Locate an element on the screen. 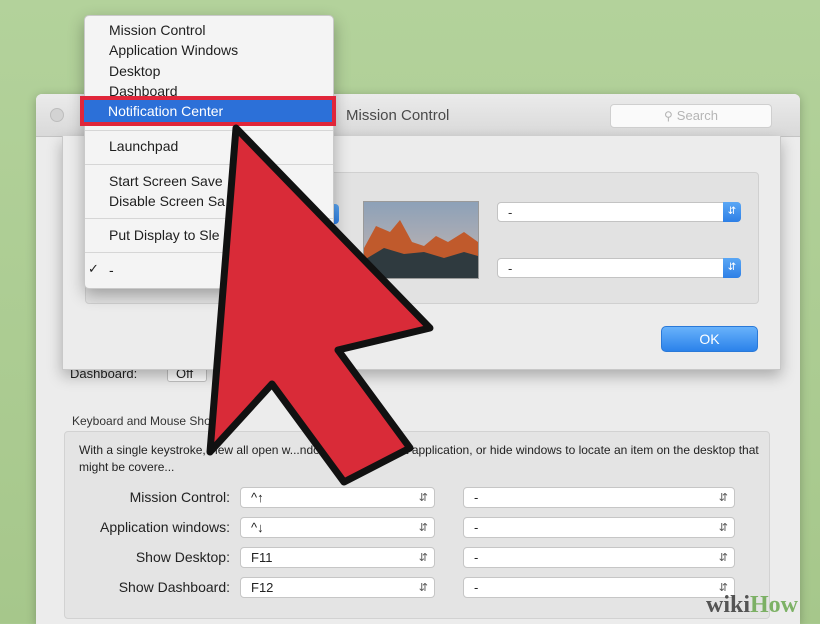 The height and width of the screenshot is (624, 820). watermark-how: How is located at coordinates (774, 605).